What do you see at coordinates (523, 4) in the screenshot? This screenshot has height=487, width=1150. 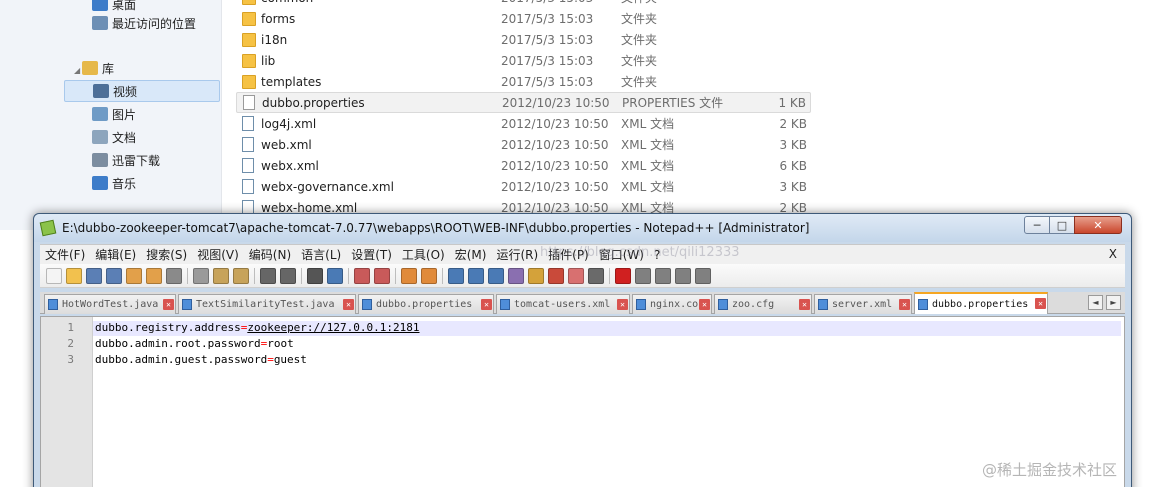 I see `file-row: common 2017/5/3 15:03 文件夹` at bounding box center [523, 4].